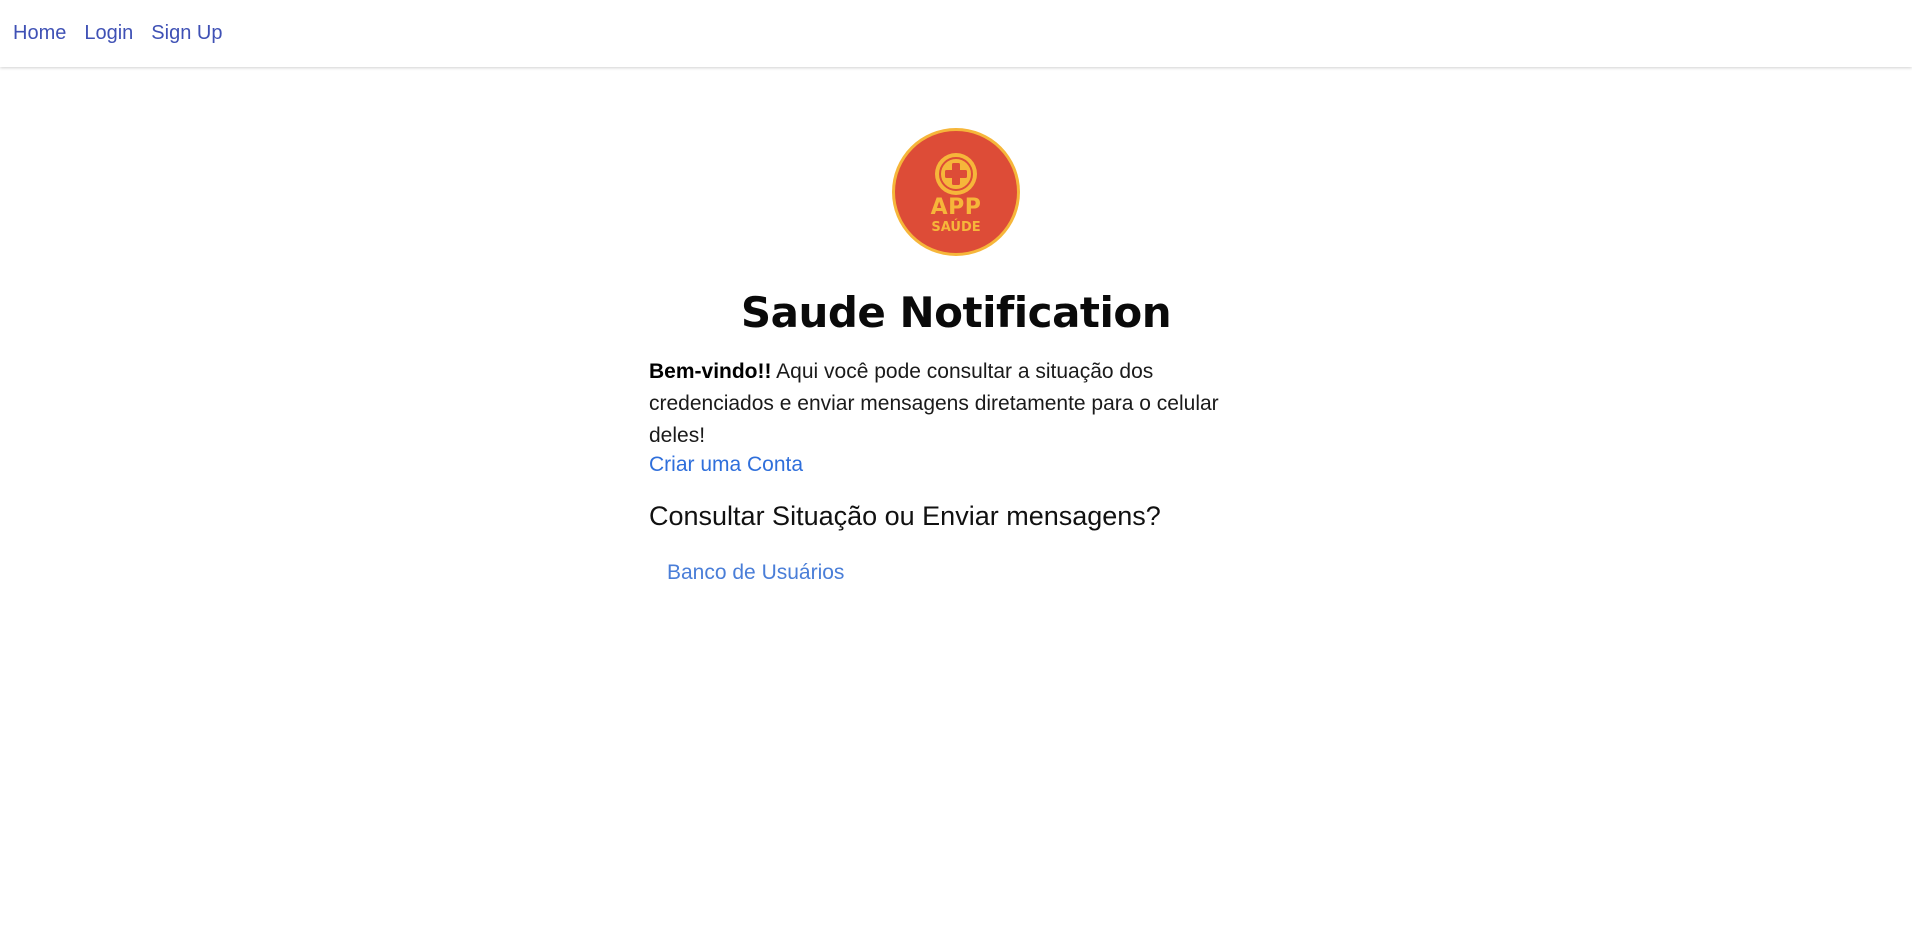 Image resolution: width=1912 pixels, height=932 pixels. What do you see at coordinates (39, 33) in the screenshot?
I see `nav-home-link: Home` at bounding box center [39, 33].